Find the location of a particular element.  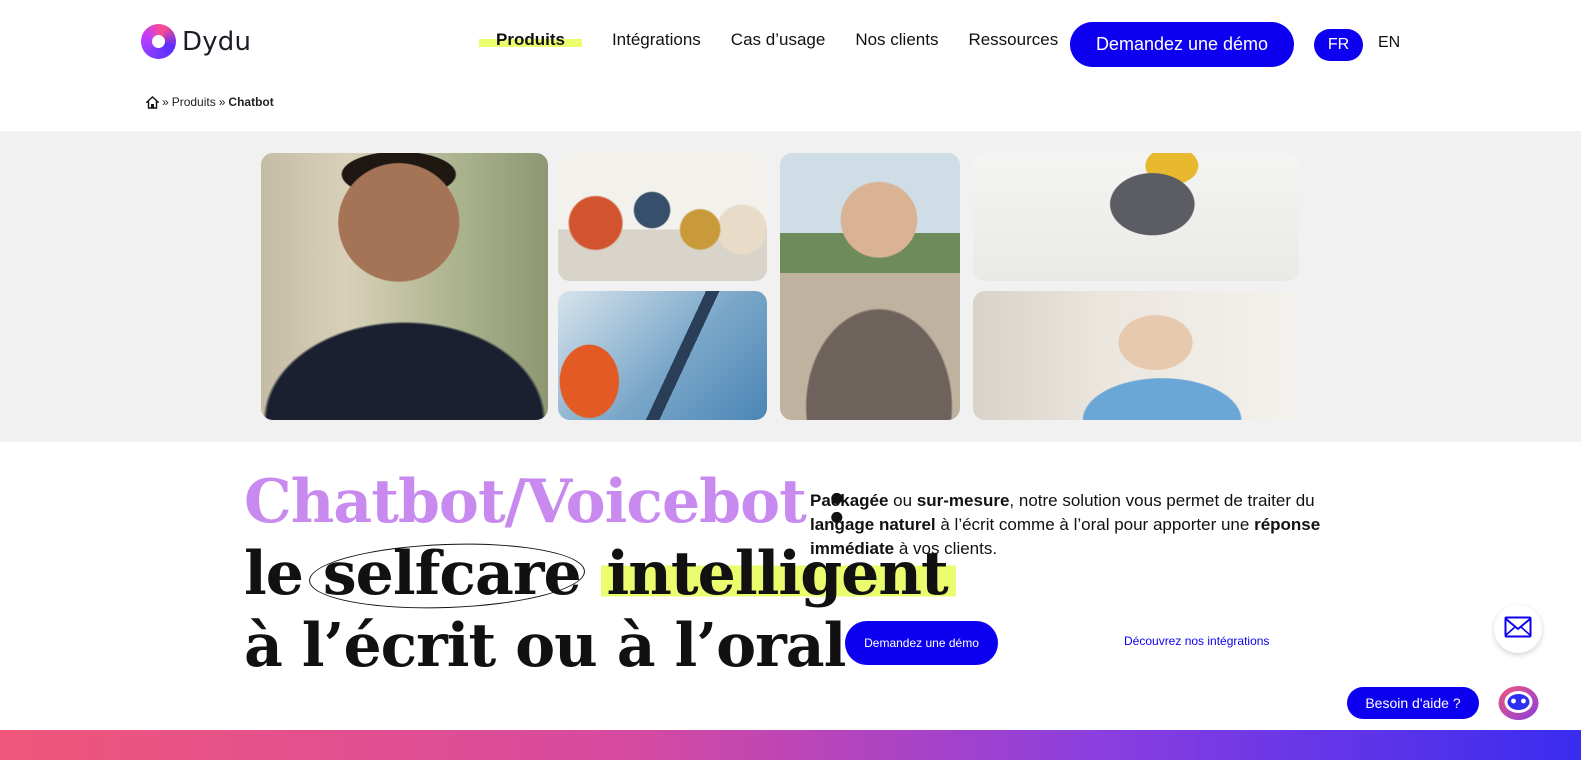

breadcrumb-produits: Produits is located at coordinates (194, 102).